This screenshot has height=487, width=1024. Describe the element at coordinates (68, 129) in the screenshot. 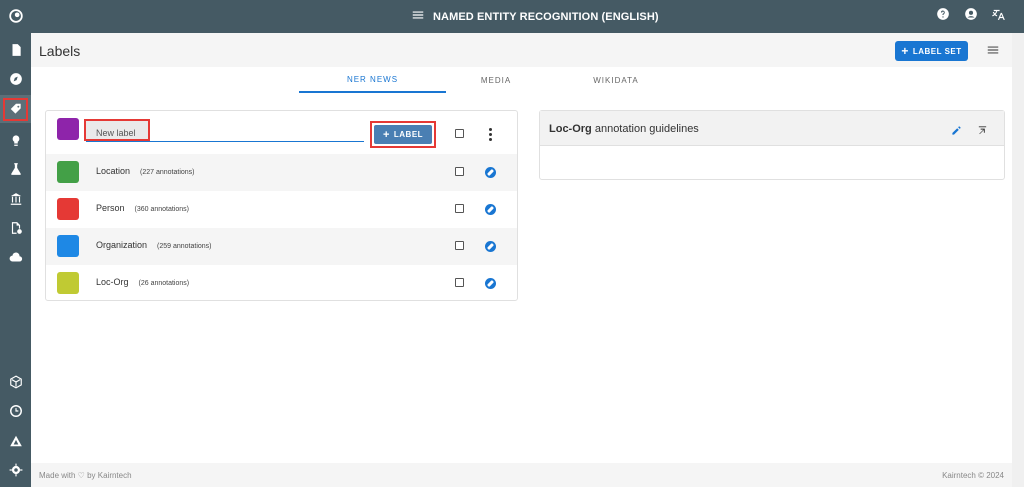

I see `new-label-color-picker` at that location.